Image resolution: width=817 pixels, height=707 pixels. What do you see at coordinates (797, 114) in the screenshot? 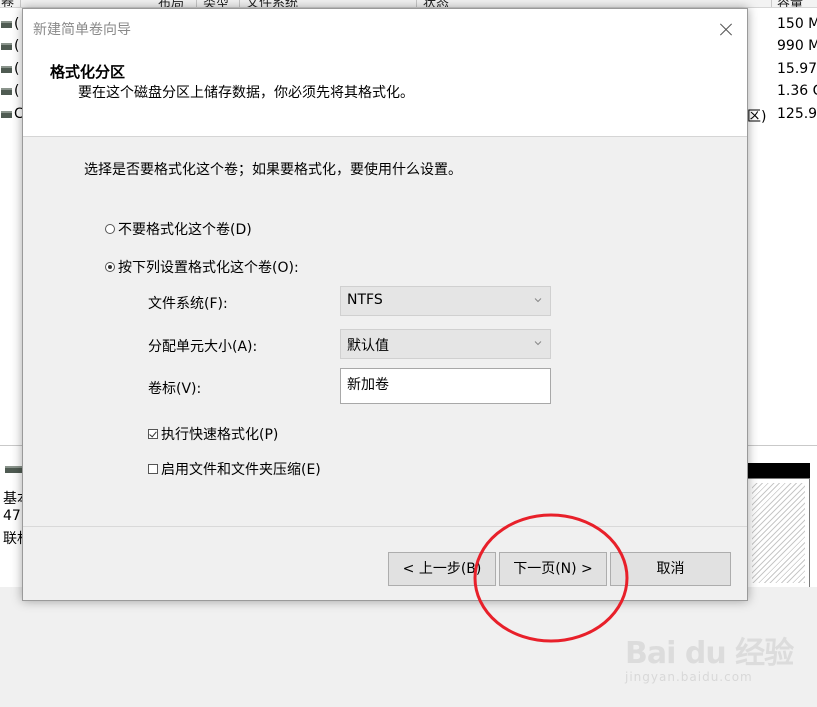
I see `volume-capacity: 125.9` at bounding box center [797, 114].